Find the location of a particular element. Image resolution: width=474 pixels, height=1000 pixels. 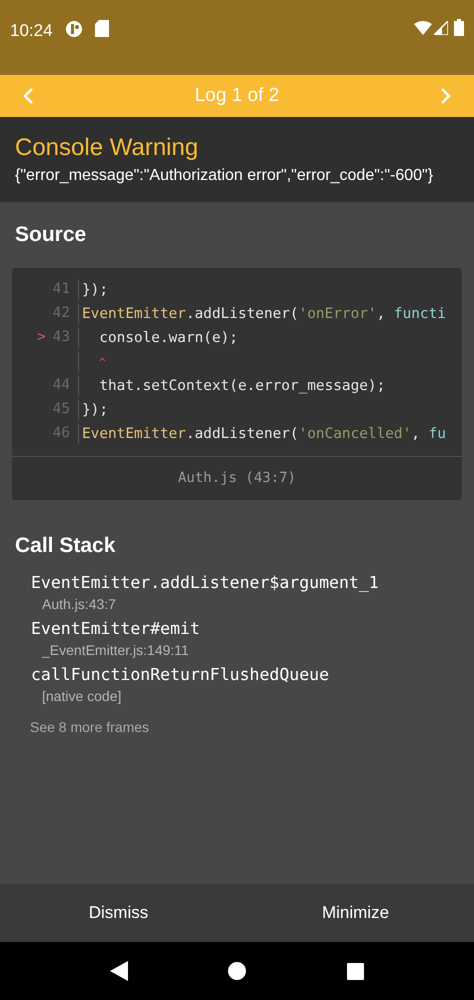

status-time: 10:24 is located at coordinates (31, 31).